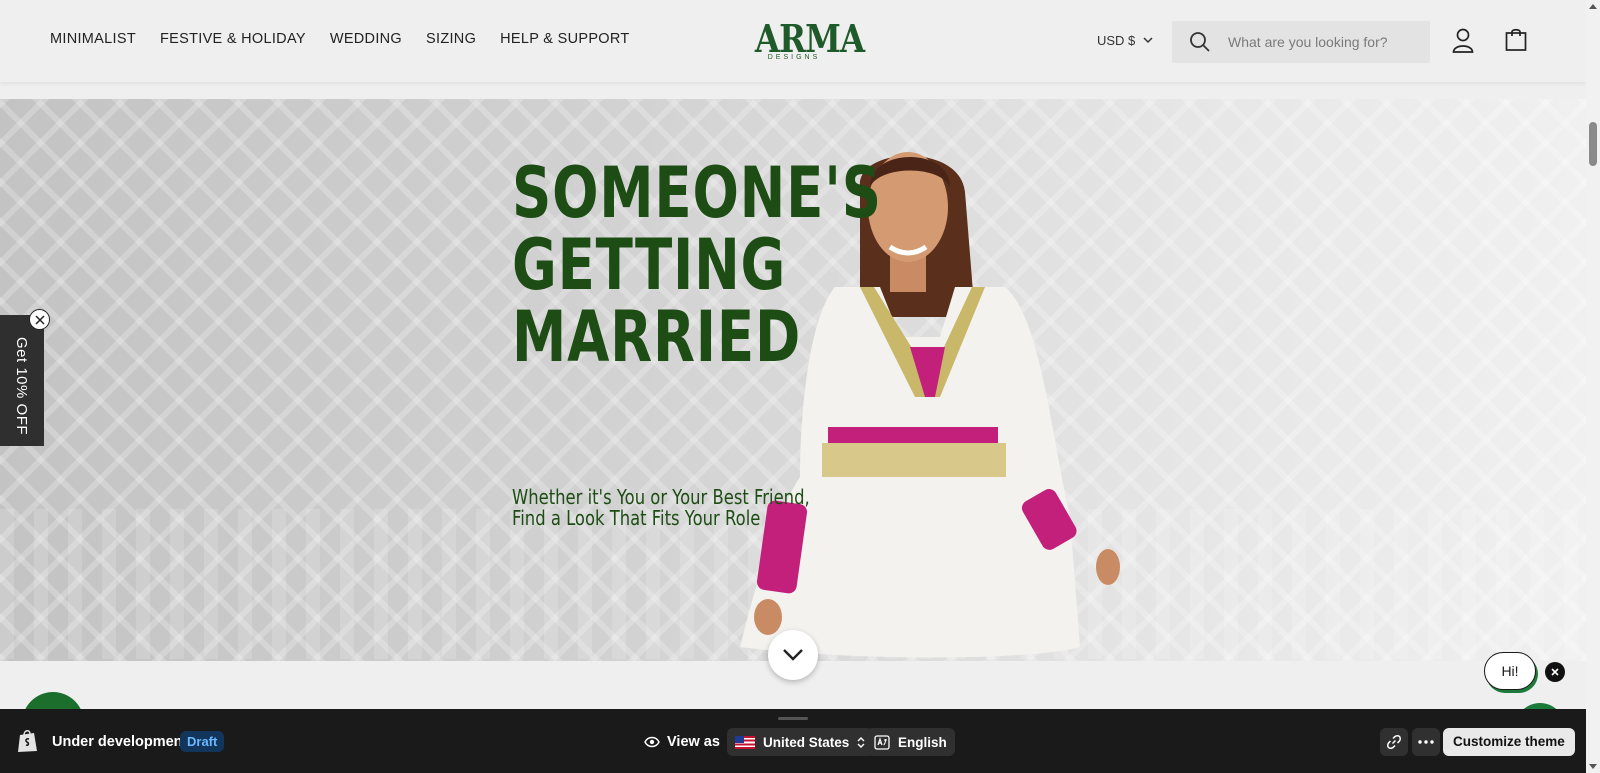 The height and width of the screenshot is (773, 1600). Describe the element at coordinates (21, 386) in the screenshot. I see `discount-tab-label: Get 10% OFF` at that location.